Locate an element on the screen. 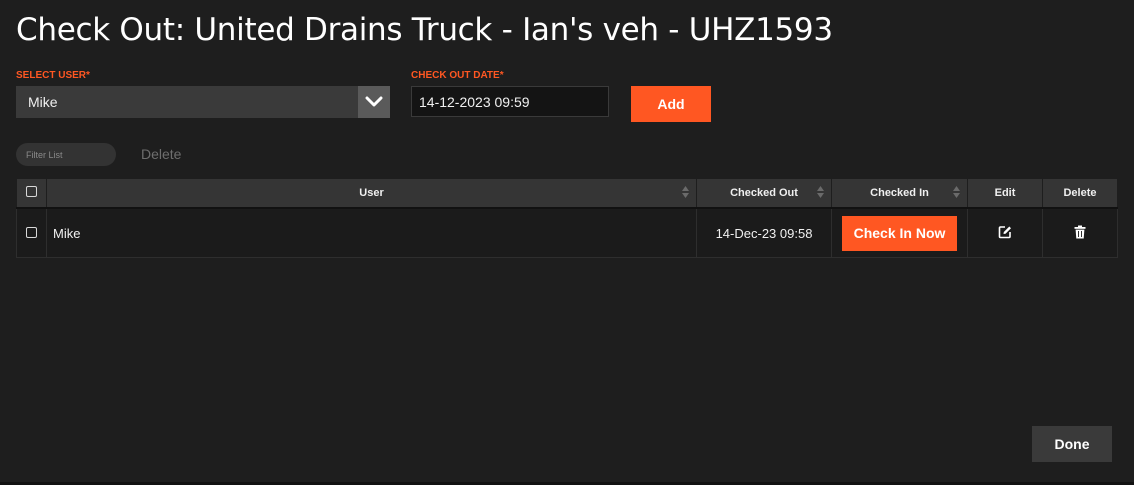  column-header-user: User is located at coordinates (371, 193).